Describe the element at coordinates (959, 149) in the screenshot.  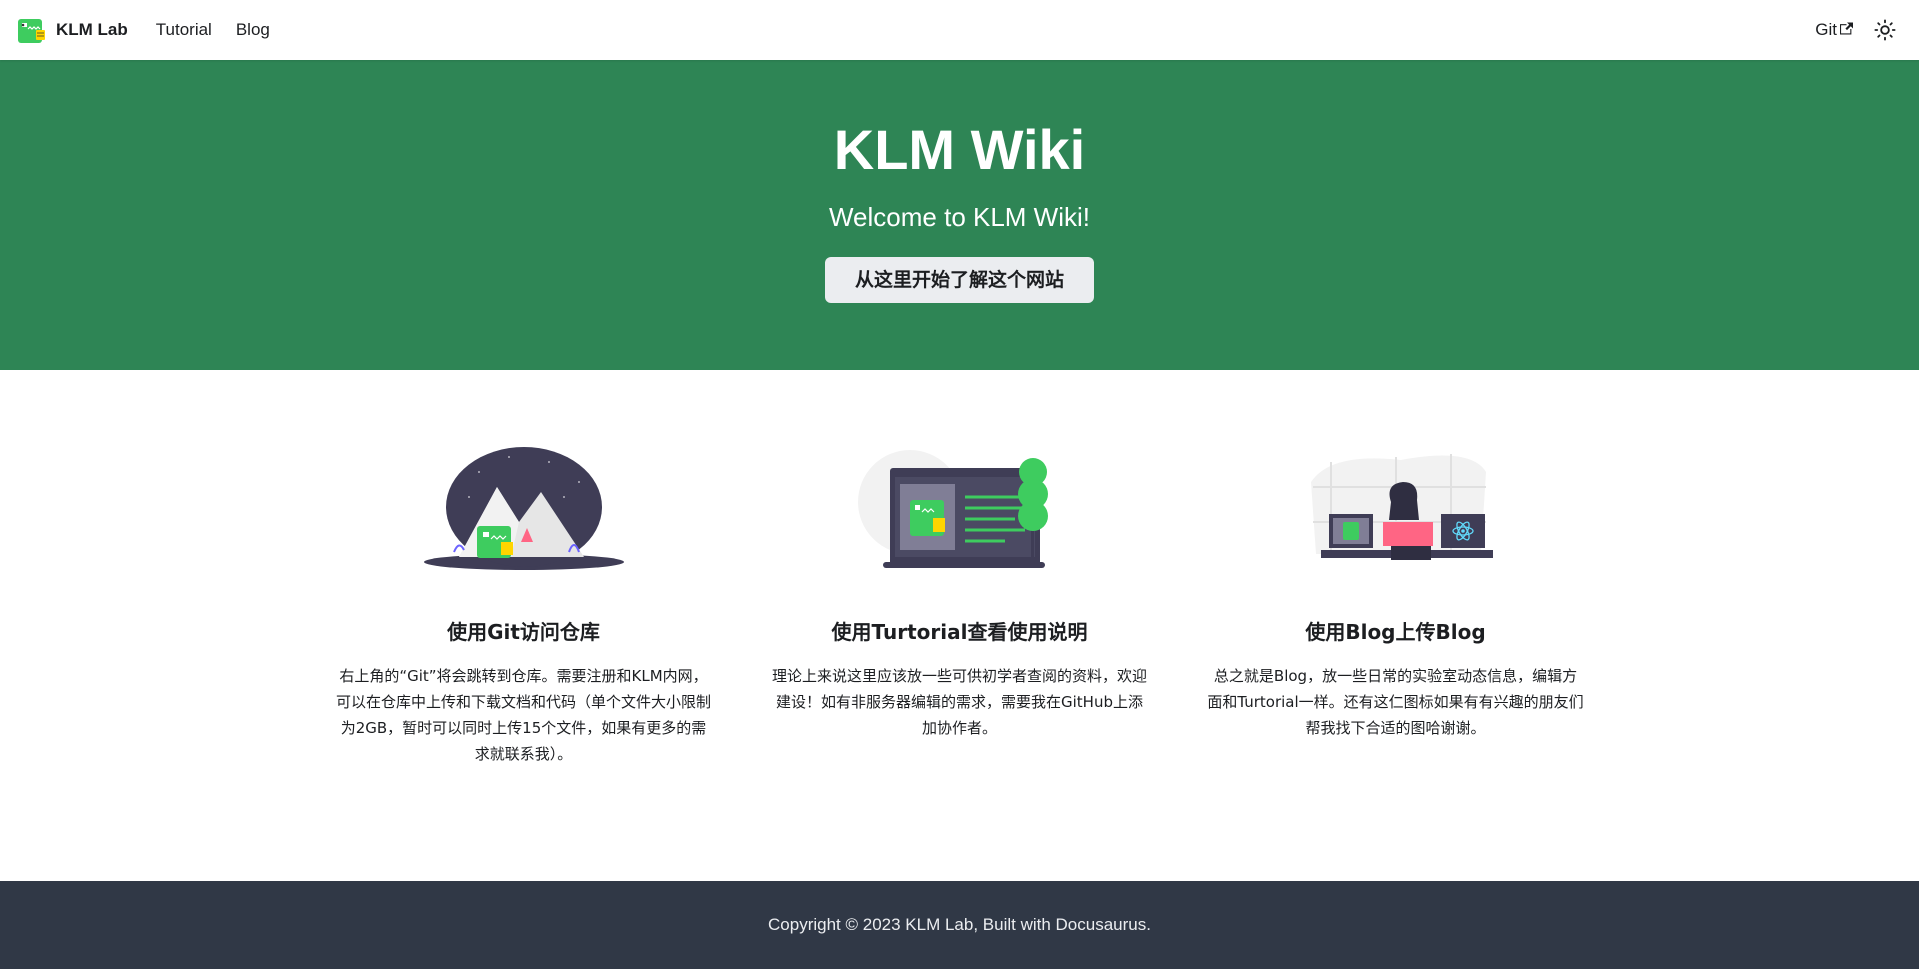
I see `hero-title: KLM Wiki` at that location.